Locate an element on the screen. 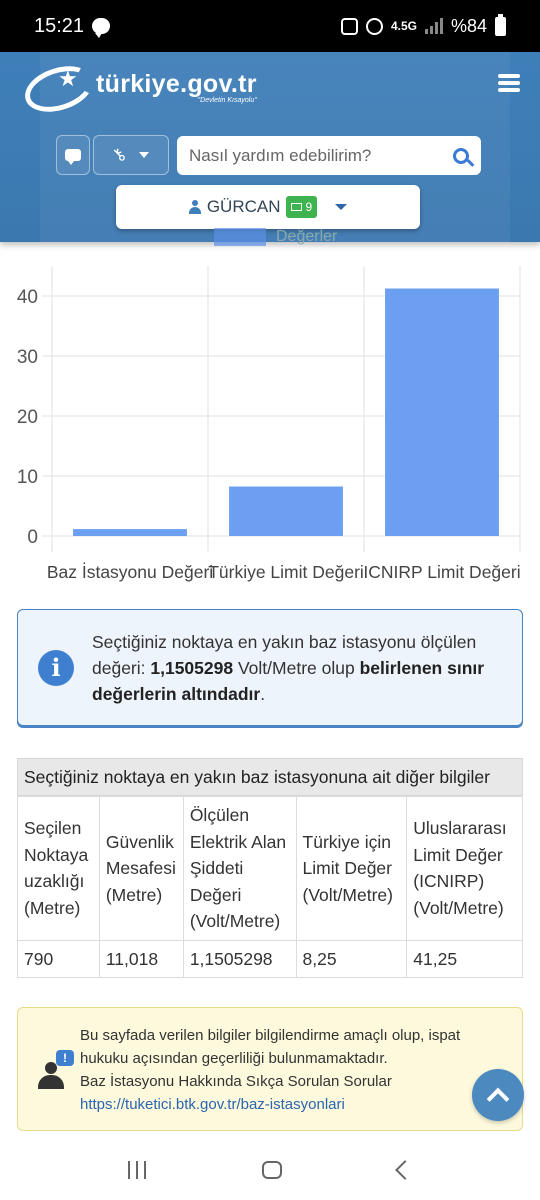 The image size is (540, 1200). chat-notification-icon is located at coordinates (101, 28).